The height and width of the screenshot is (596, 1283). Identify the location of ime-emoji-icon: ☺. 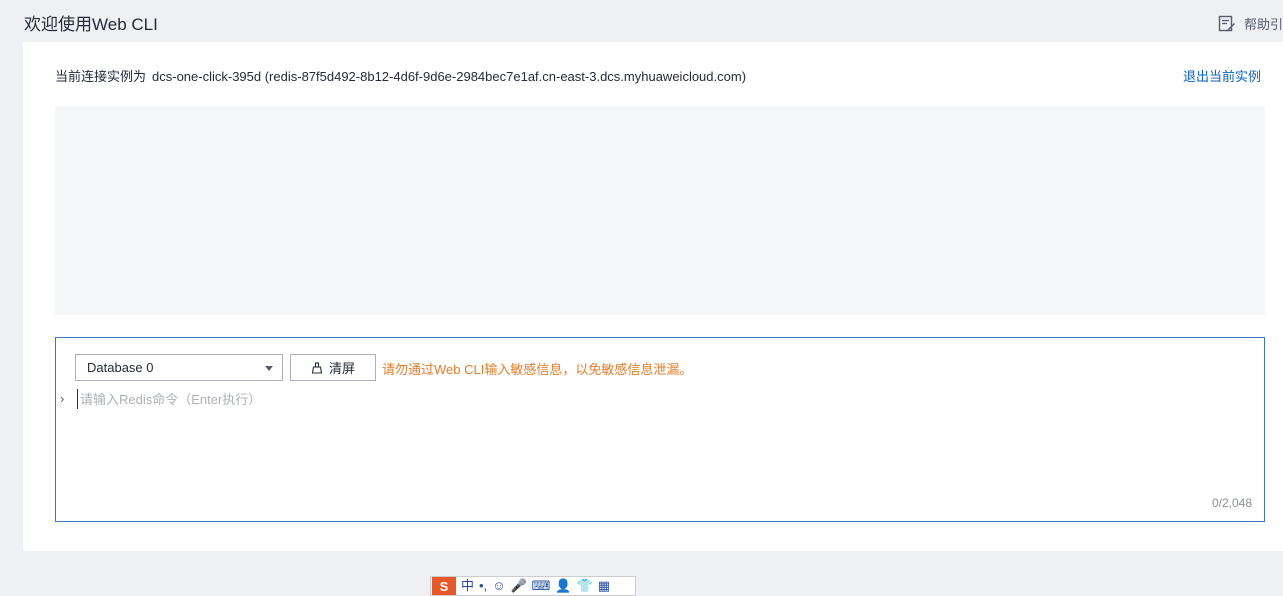
(498, 586).